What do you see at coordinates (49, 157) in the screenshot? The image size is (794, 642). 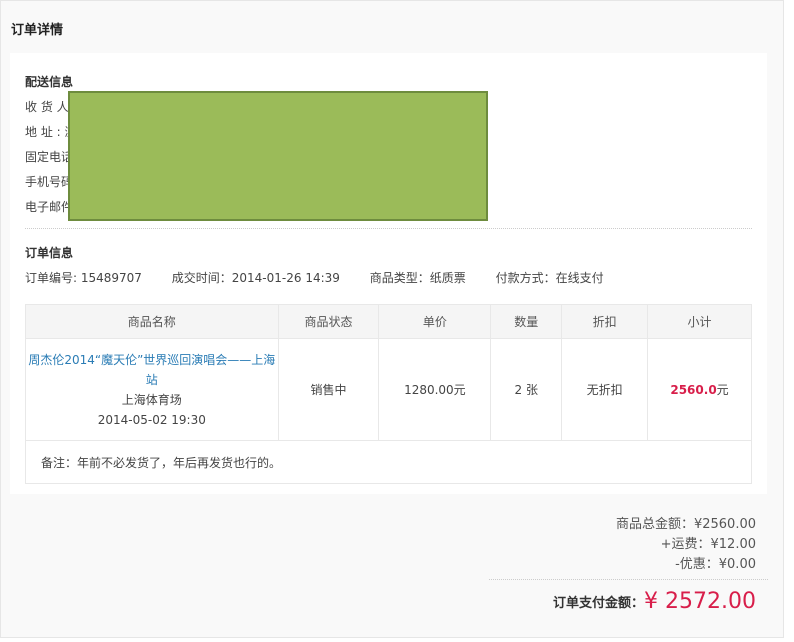 I see `delivery-label-phone: 固定电话` at bounding box center [49, 157].